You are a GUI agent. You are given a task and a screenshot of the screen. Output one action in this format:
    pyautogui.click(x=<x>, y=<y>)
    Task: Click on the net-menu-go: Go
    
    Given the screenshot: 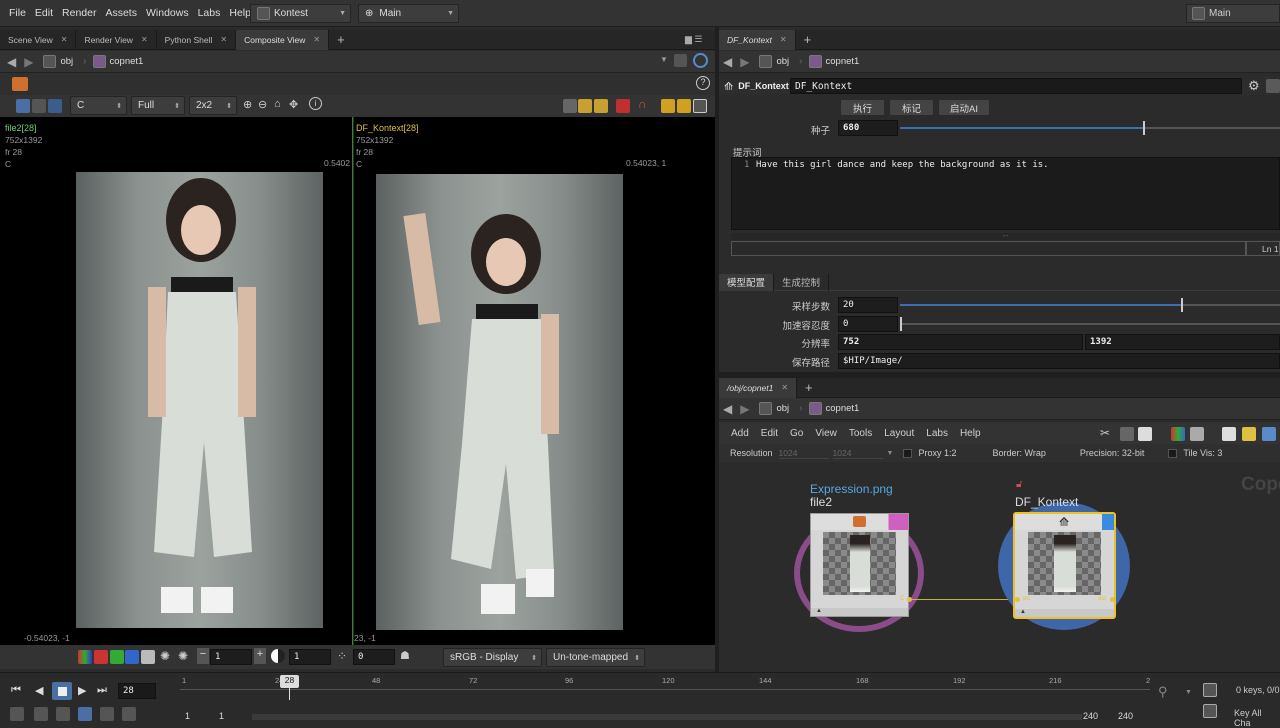 What is the action you would take?
    pyautogui.click(x=796, y=433)
    